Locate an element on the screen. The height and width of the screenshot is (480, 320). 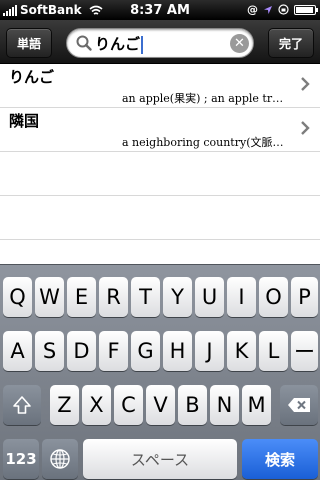
search-key: 検索 is located at coordinates (280, 459).